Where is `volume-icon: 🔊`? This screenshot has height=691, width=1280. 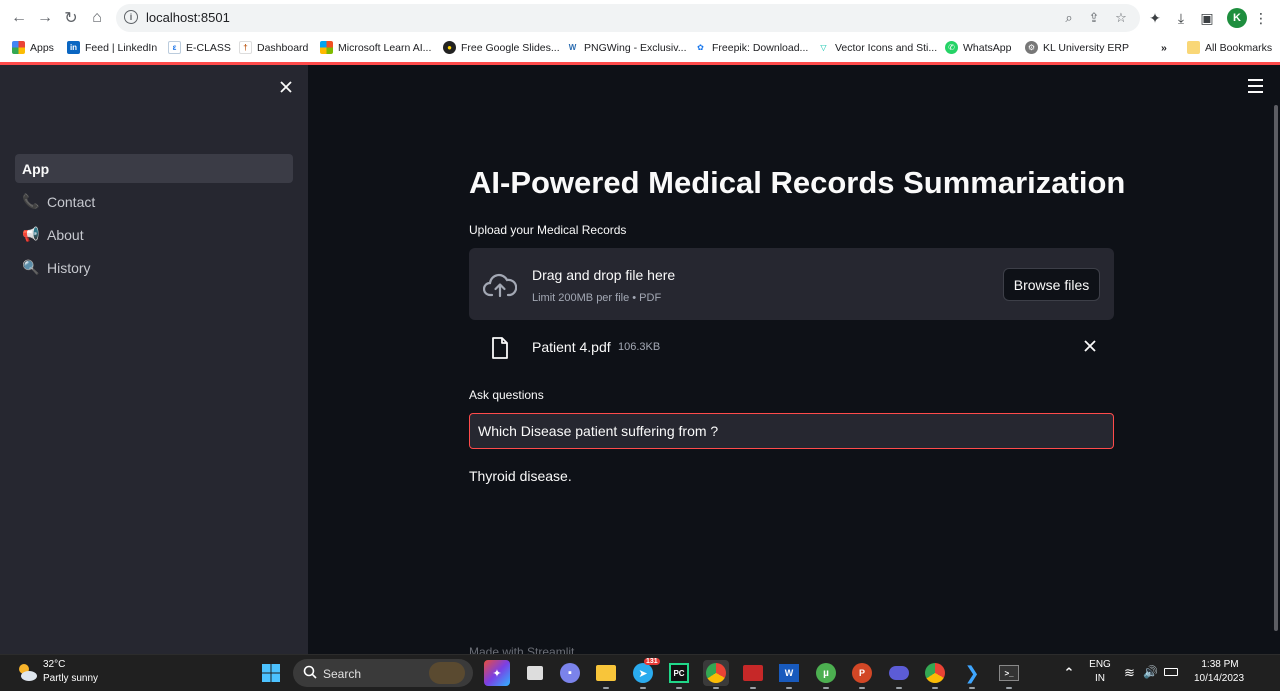
volume-icon: 🔊 is located at coordinates (1150, 672).